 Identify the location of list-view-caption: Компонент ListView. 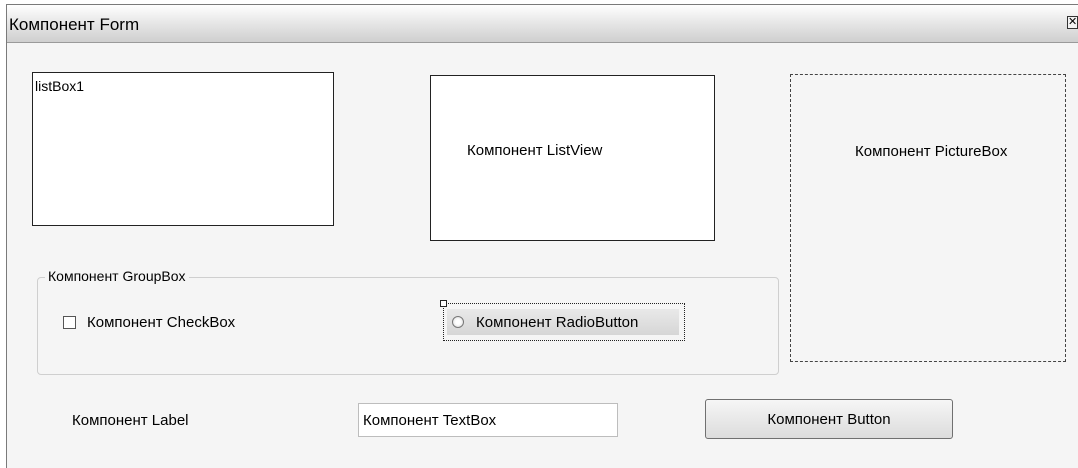
(535, 150).